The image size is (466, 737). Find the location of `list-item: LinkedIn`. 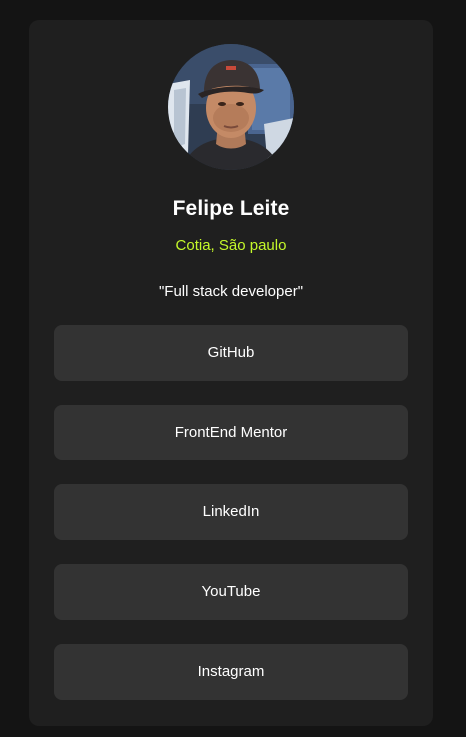

list-item: LinkedIn is located at coordinates (231, 512).